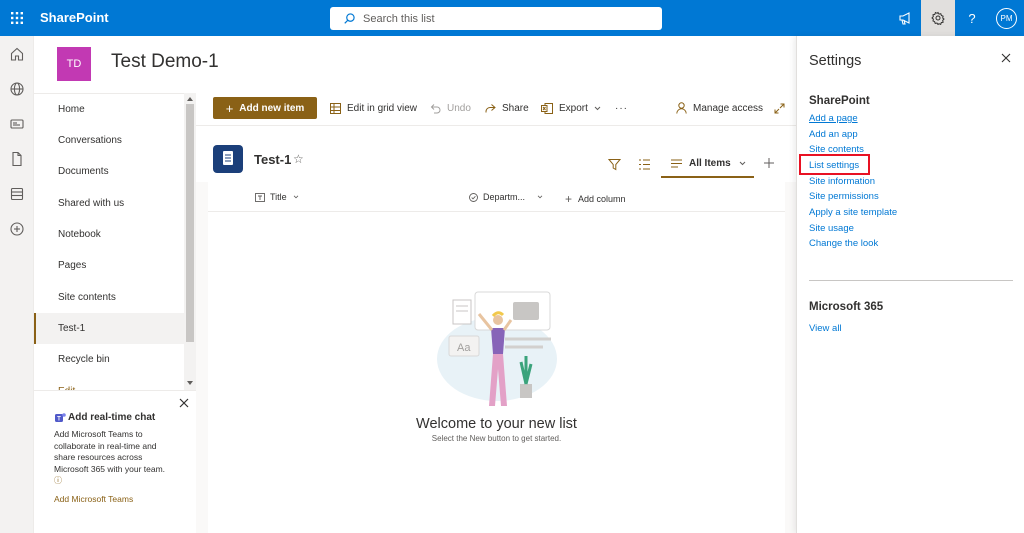  Describe the element at coordinates (260, 197) in the screenshot. I see `text-column-icon` at that location.